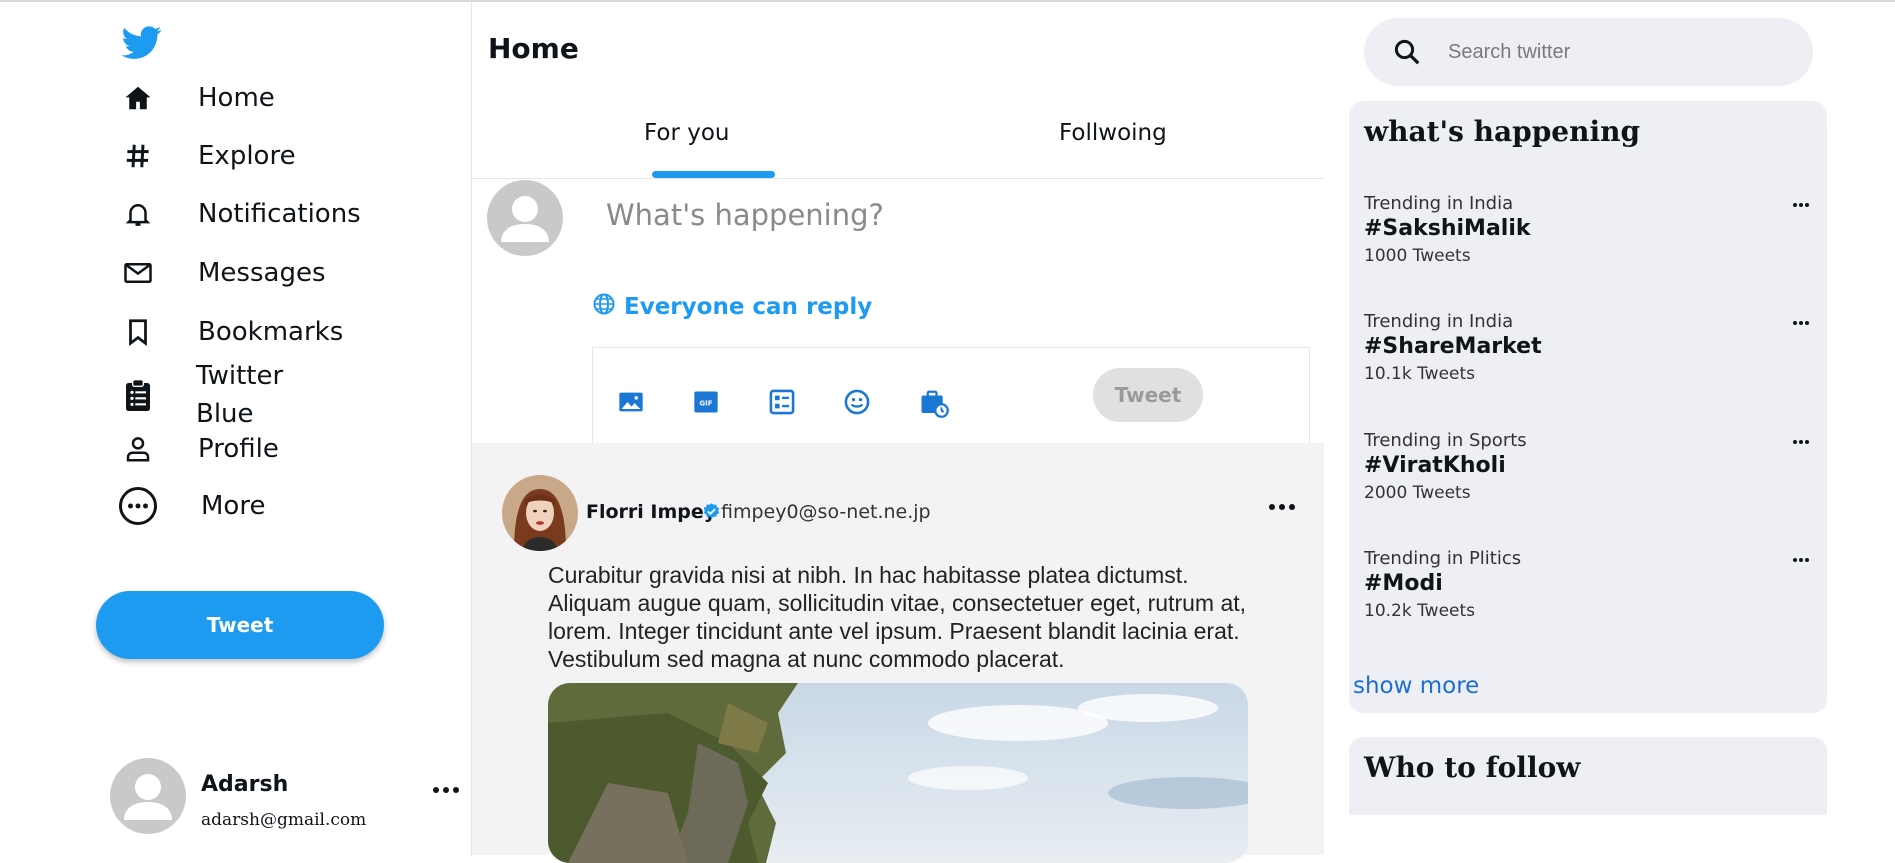 Image resolution: width=1895 pixels, height=863 pixels. Describe the element at coordinates (748, 307) in the screenshot. I see `reply-setting-label: Everyone can reply` at that location.